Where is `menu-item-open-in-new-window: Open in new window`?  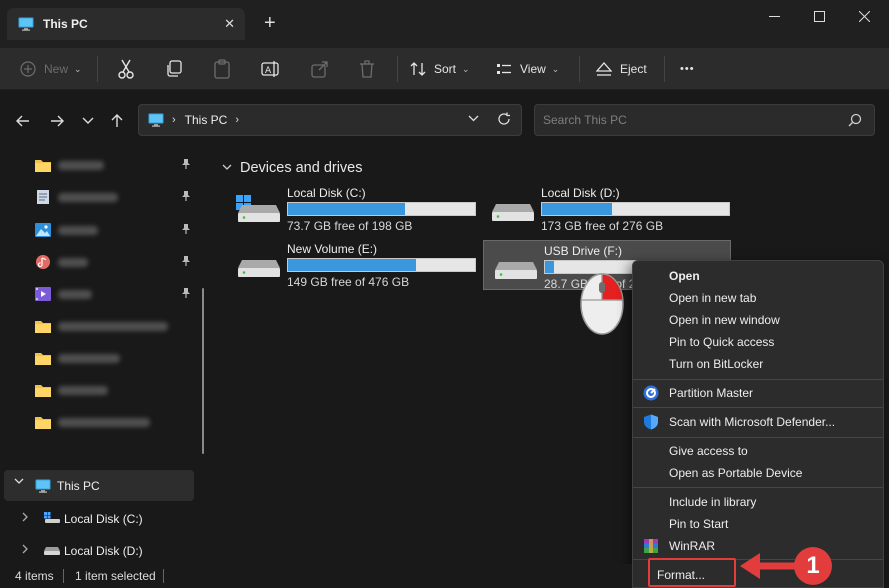 menu-item-open-in-new-window: Open in new window is located at coordinates (758, 320).